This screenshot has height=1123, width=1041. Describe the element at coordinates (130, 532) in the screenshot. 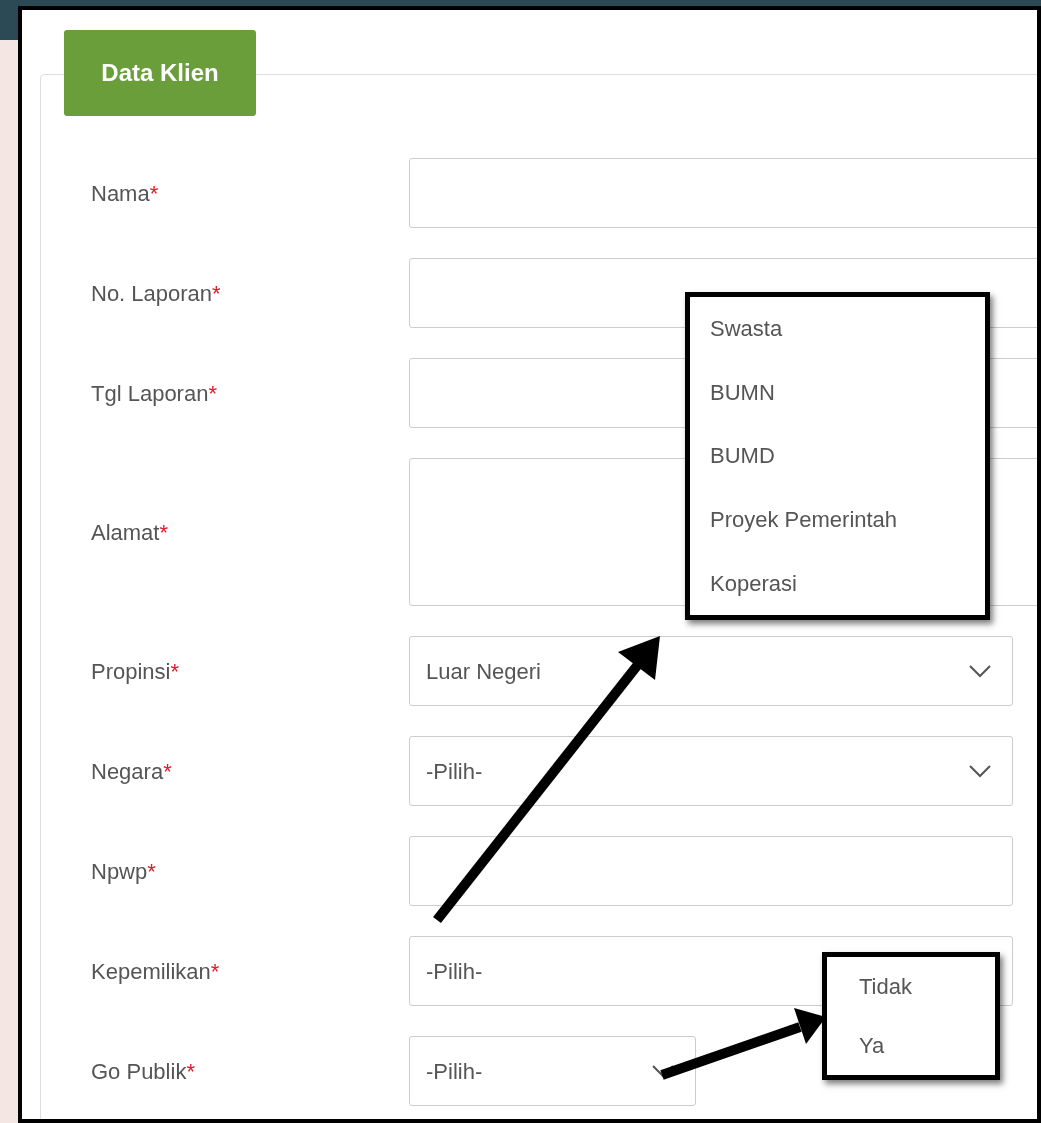

I see `field-label: Alamat*` at that location.